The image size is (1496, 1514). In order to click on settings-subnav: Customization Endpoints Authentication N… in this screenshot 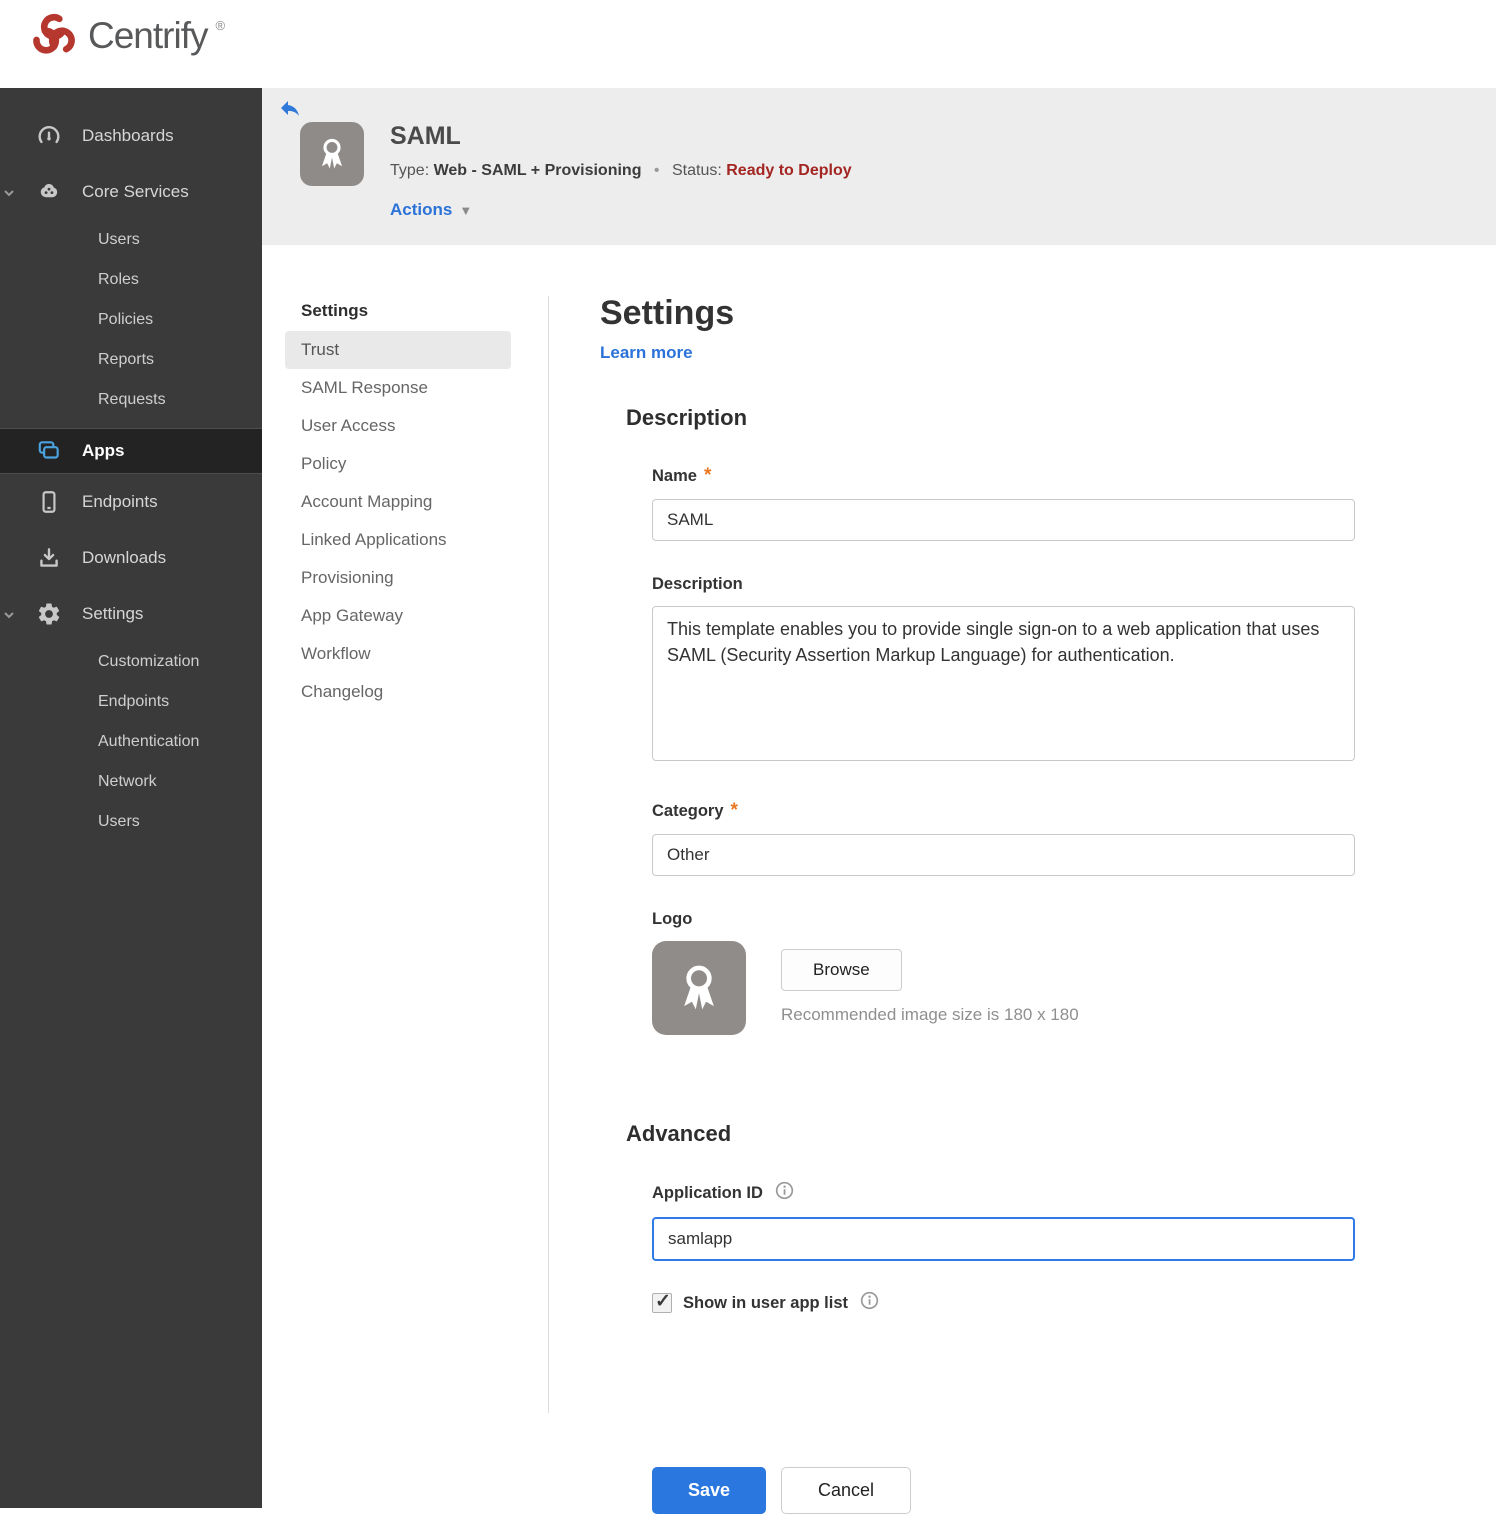, I will do `click(131, 742)`.